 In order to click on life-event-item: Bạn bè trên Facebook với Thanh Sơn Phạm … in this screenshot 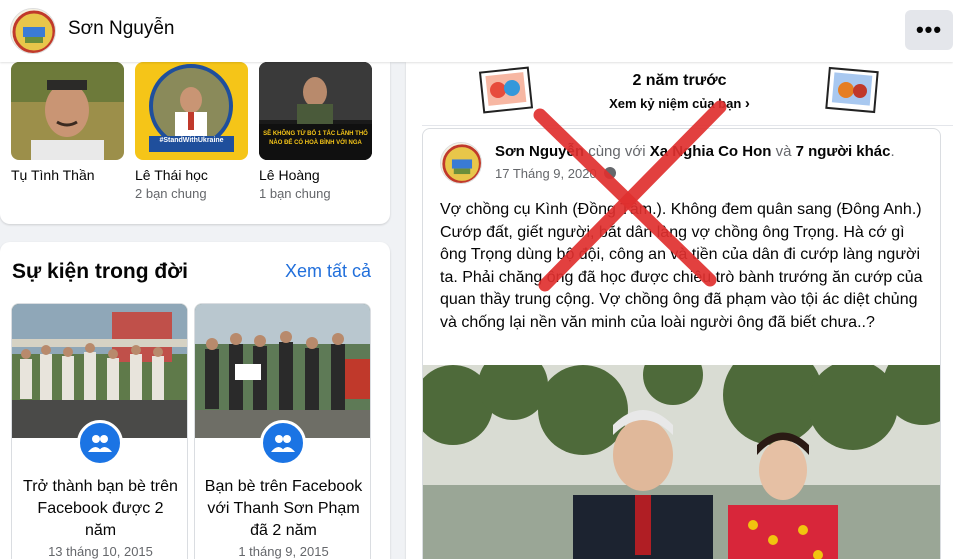, I will do `click(282, 431)`.